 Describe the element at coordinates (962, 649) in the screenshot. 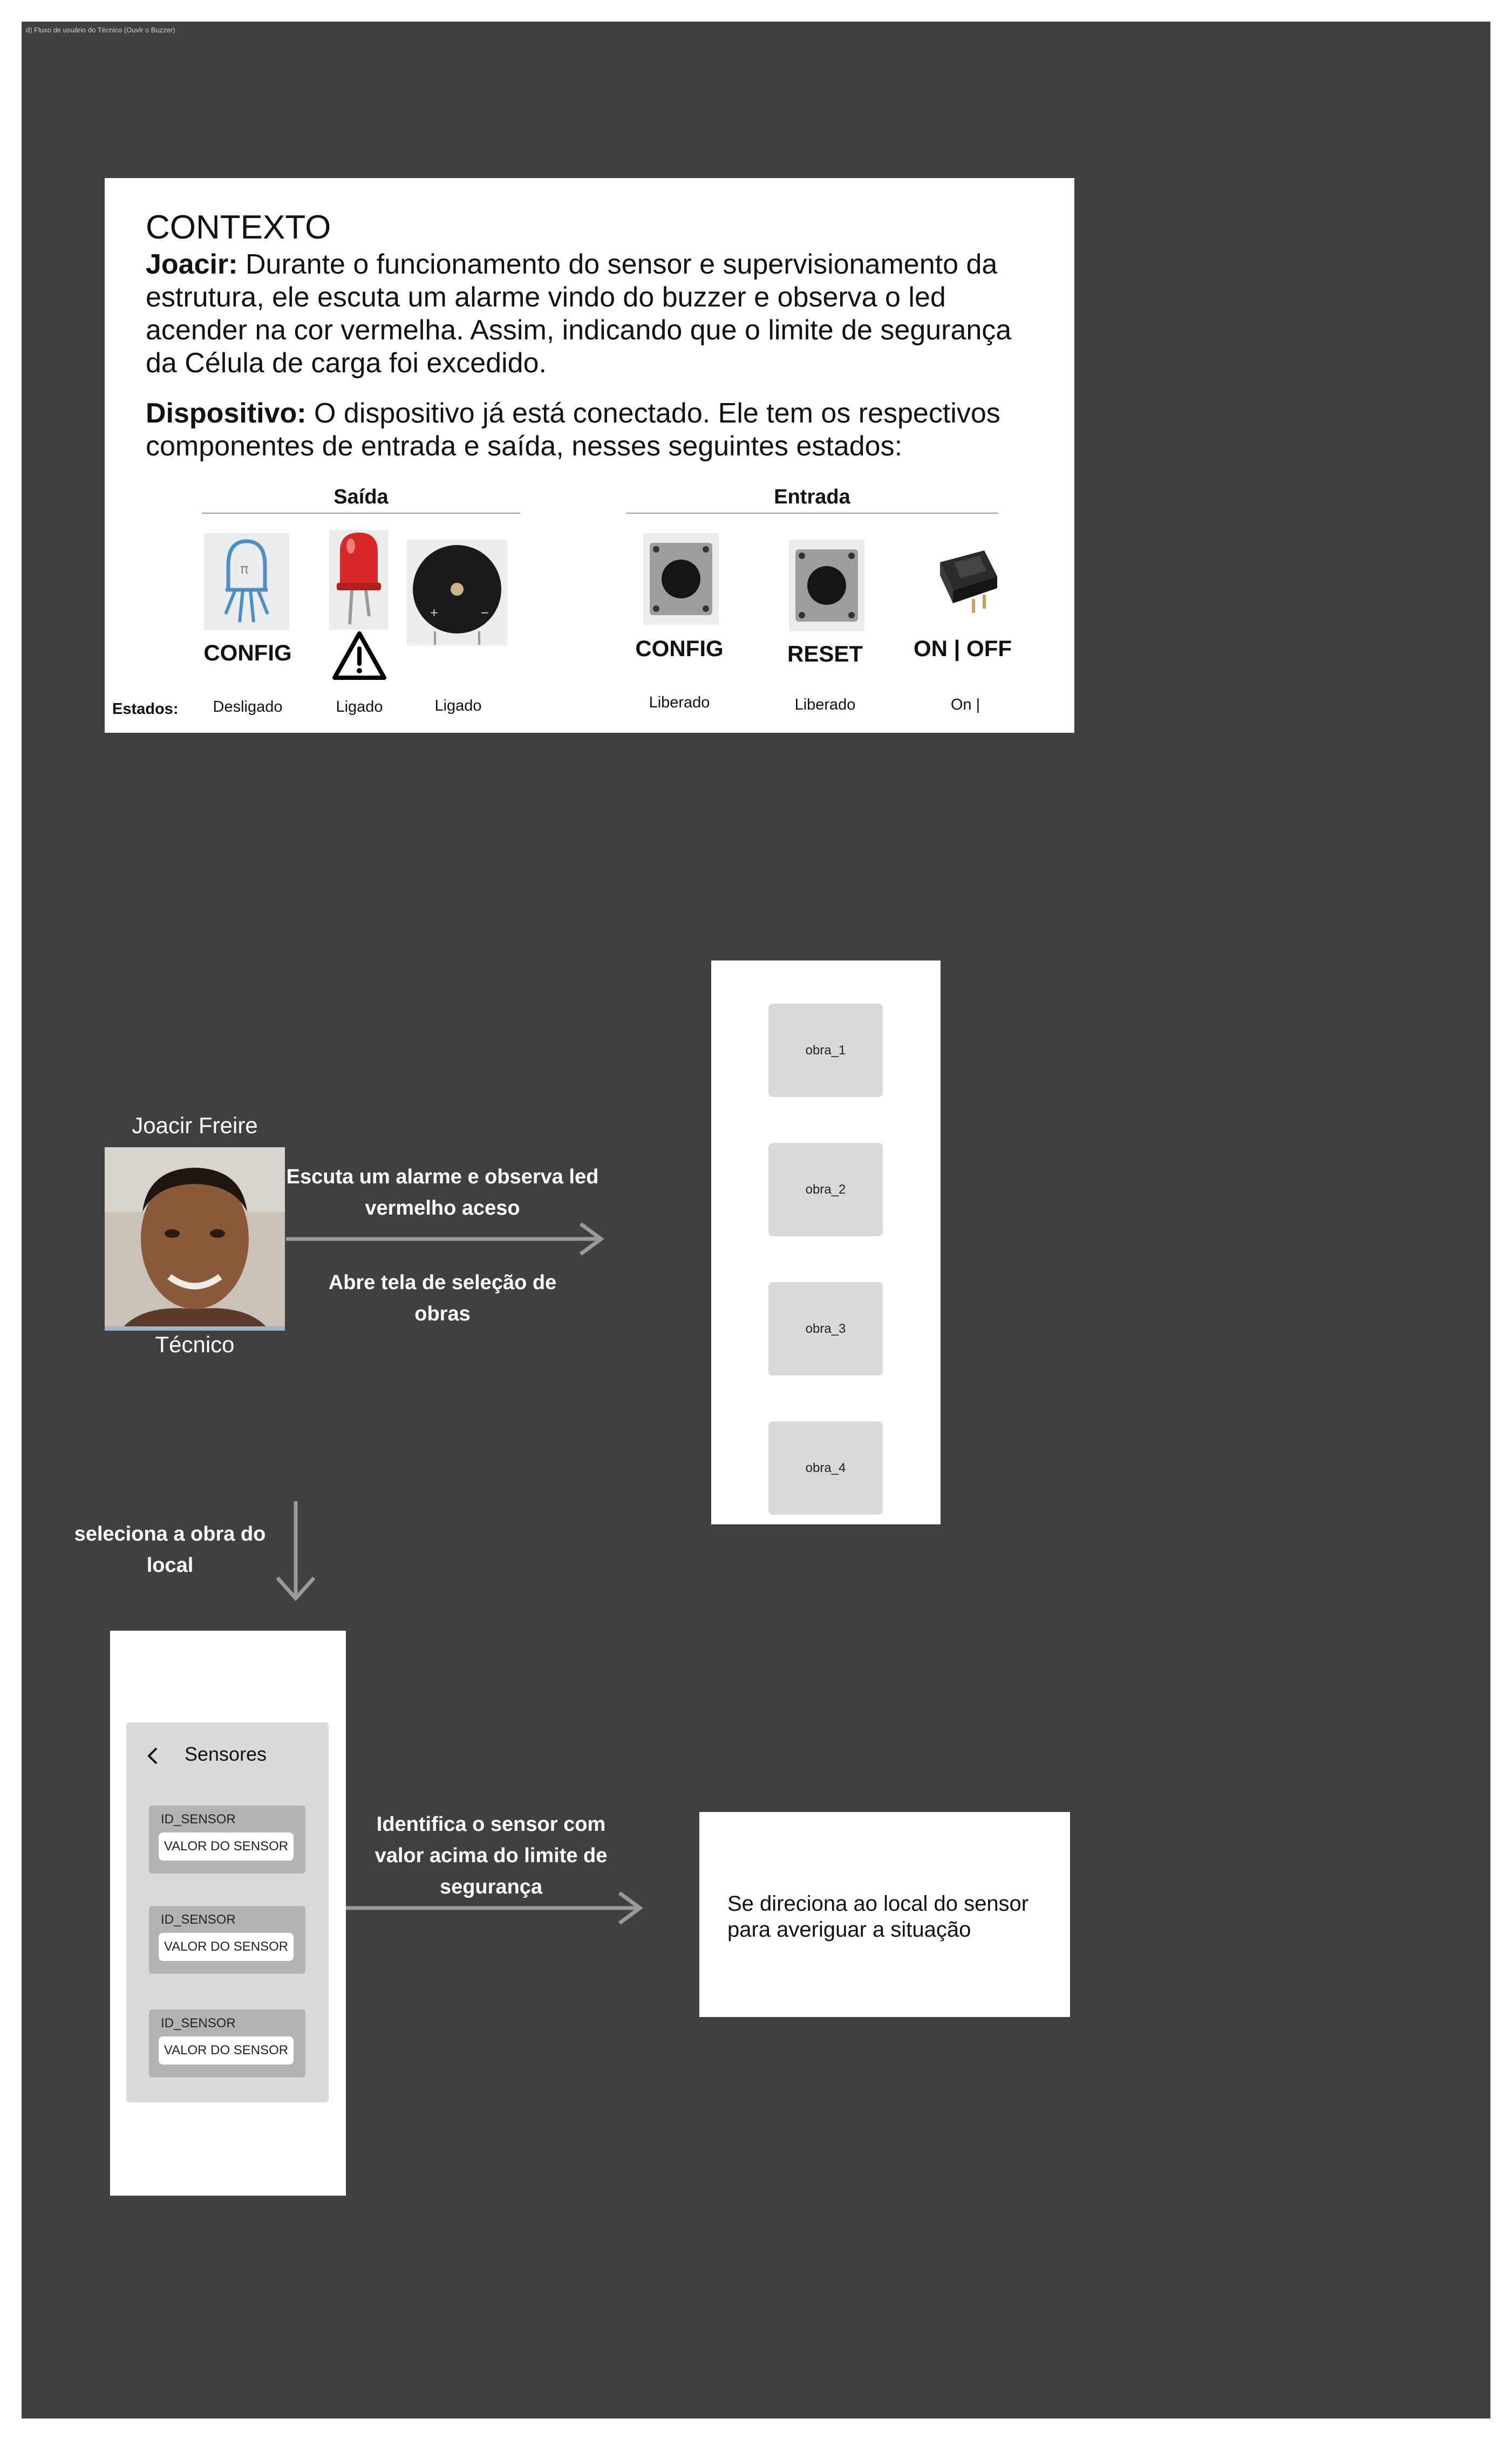

I see `on-off-label: ON | OFF` at that location.